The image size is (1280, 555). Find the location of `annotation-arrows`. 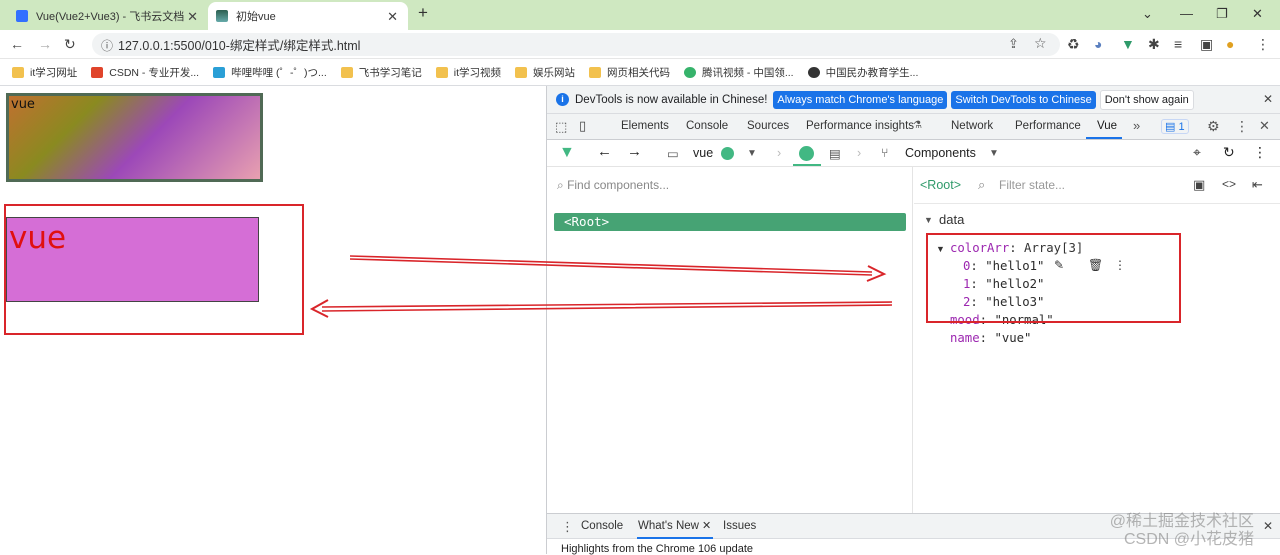

annotation-arrows is located at coordinates (601, 286).